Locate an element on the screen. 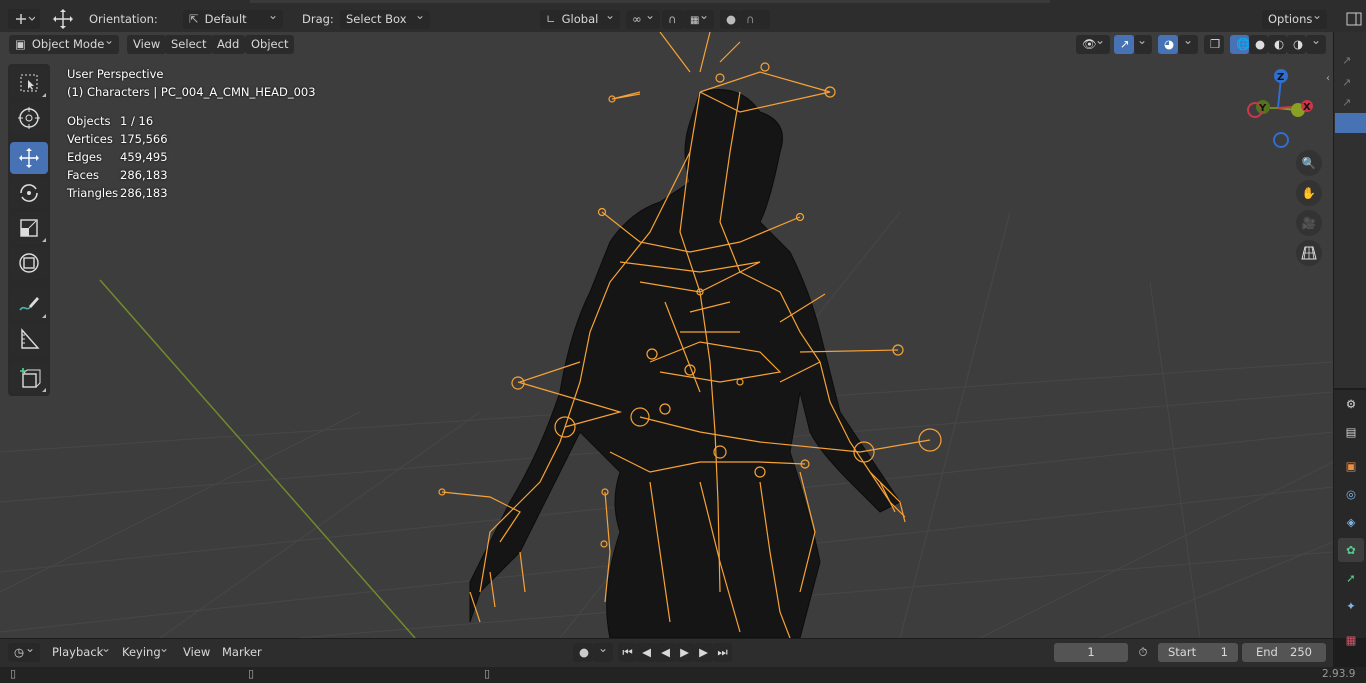 The image size is (1366, 683). outliner-collapse-icon: ‹ is located at coordinates (1328, 78).